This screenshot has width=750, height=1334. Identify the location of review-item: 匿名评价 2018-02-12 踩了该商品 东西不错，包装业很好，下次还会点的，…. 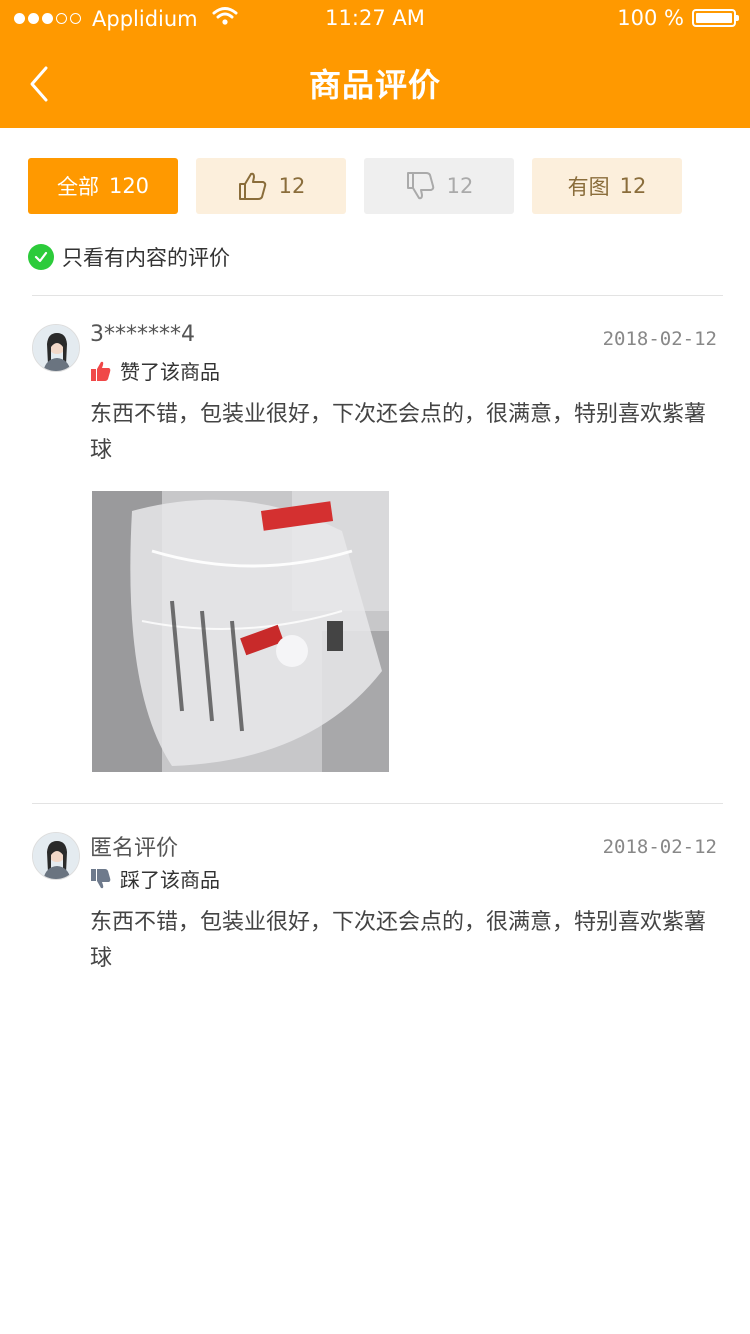
(377, 910).